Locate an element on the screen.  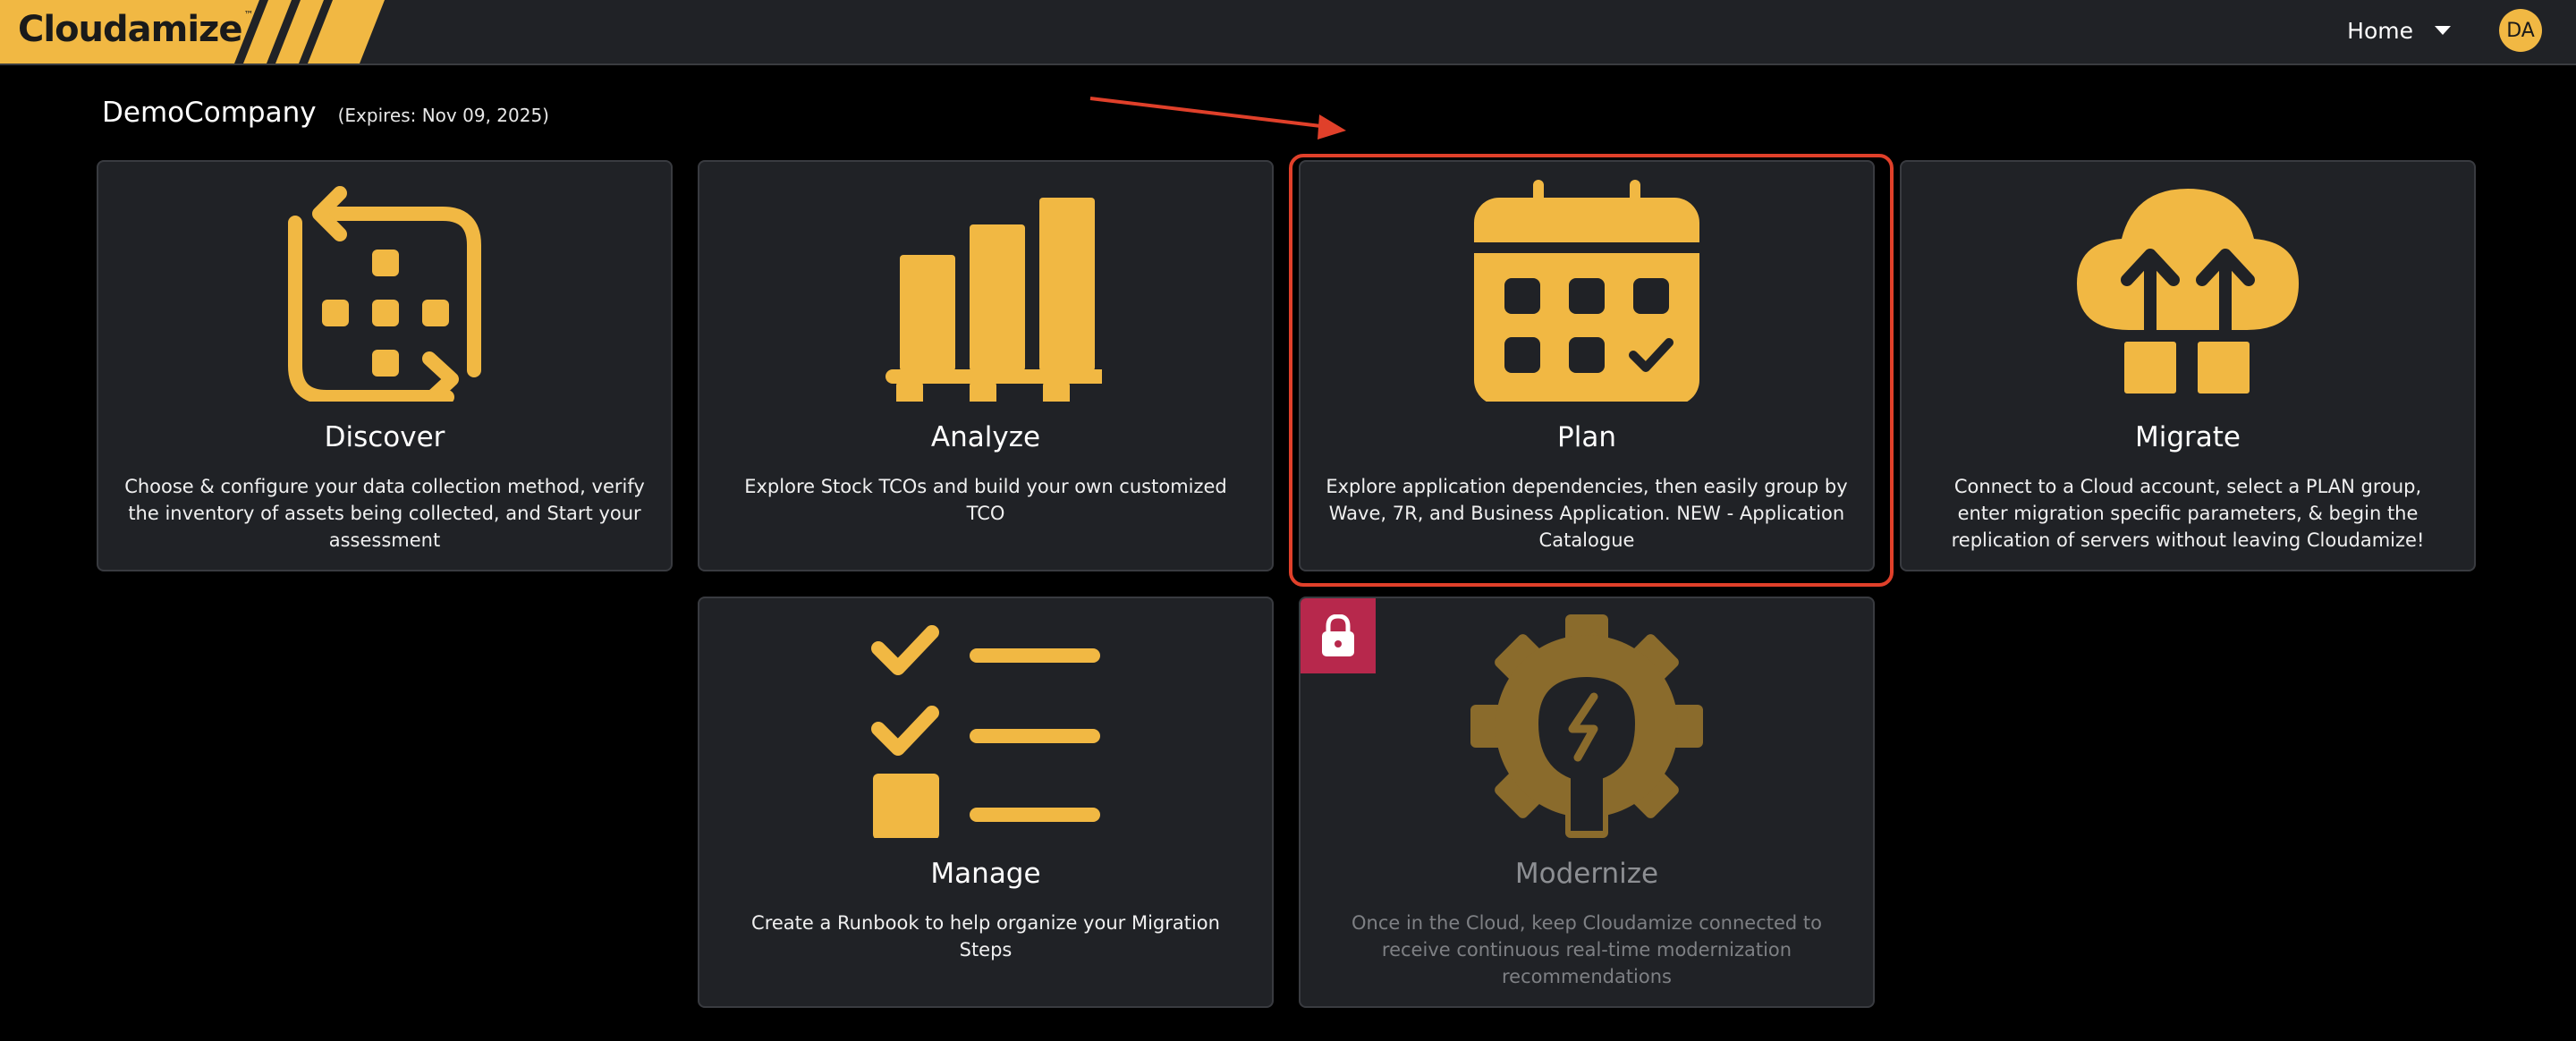
top-bar: Cloudamize ™ Home DA is located at coordinates (1288, 32).